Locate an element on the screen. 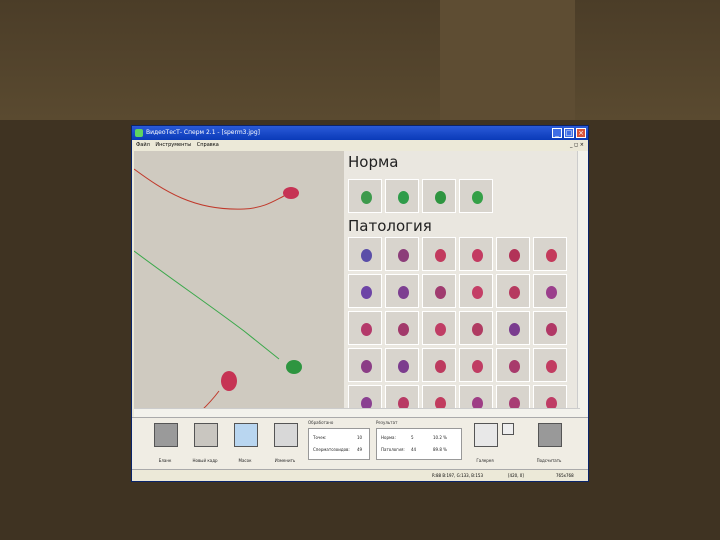 The height and width of the screenshot is (540, 720). processed-box: Точек: 10 Сперматозоидов: 49 is located at coordinates (339, 444).